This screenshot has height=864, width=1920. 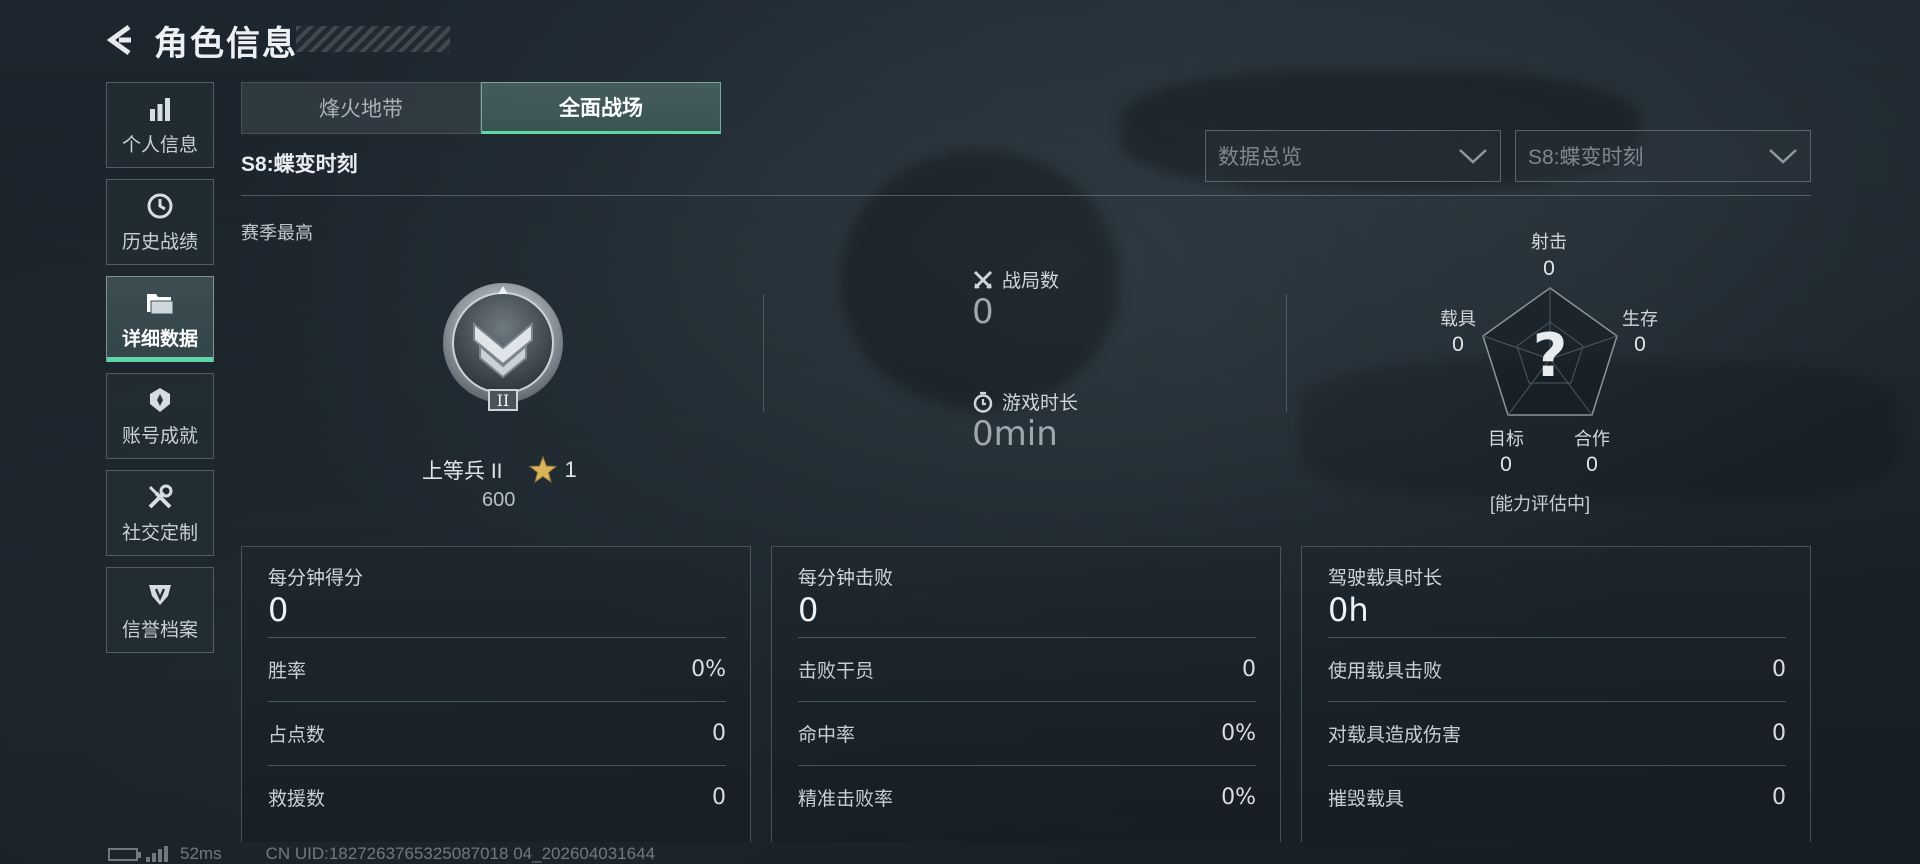 I want to click on panel-title: 每分钟击败, so click(x=846, y=578).